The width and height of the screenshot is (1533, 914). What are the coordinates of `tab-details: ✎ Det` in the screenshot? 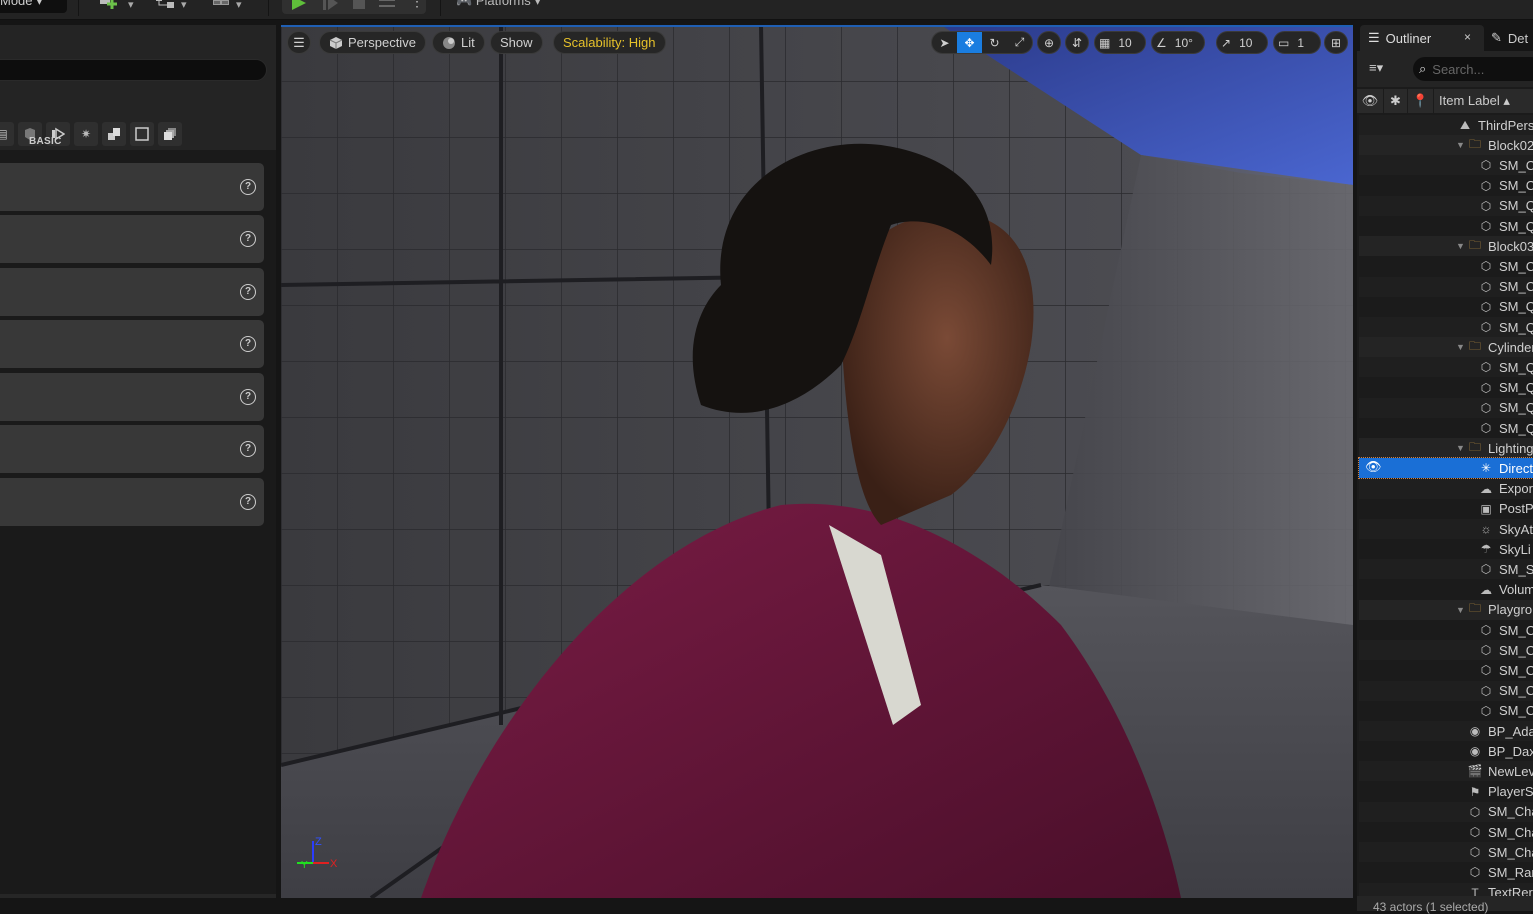 It's located at (1509, 38).